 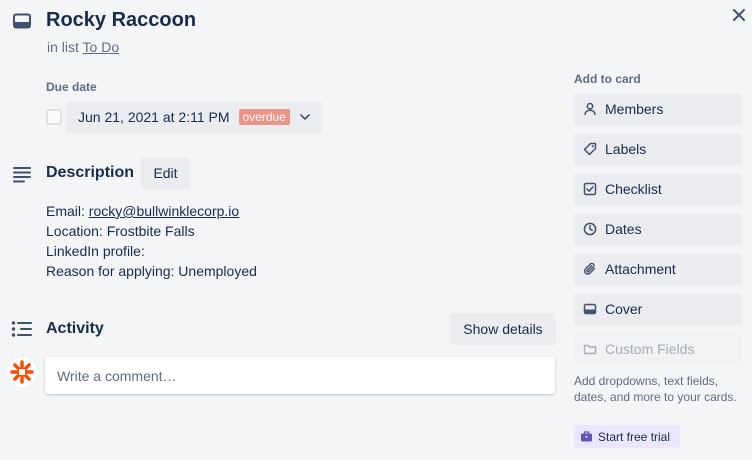 I want to click on activity-icon, so click(x=22, y=329).